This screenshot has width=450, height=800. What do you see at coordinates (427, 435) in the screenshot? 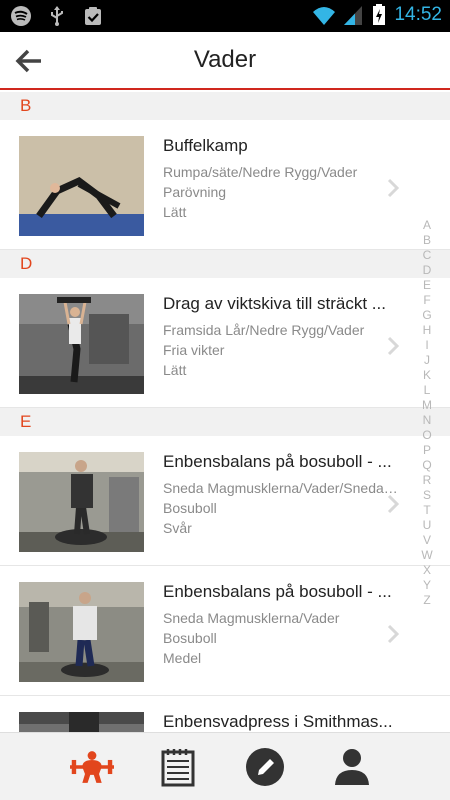
I see `alphabet-index-letter: O` at bounding box center [427, 435].